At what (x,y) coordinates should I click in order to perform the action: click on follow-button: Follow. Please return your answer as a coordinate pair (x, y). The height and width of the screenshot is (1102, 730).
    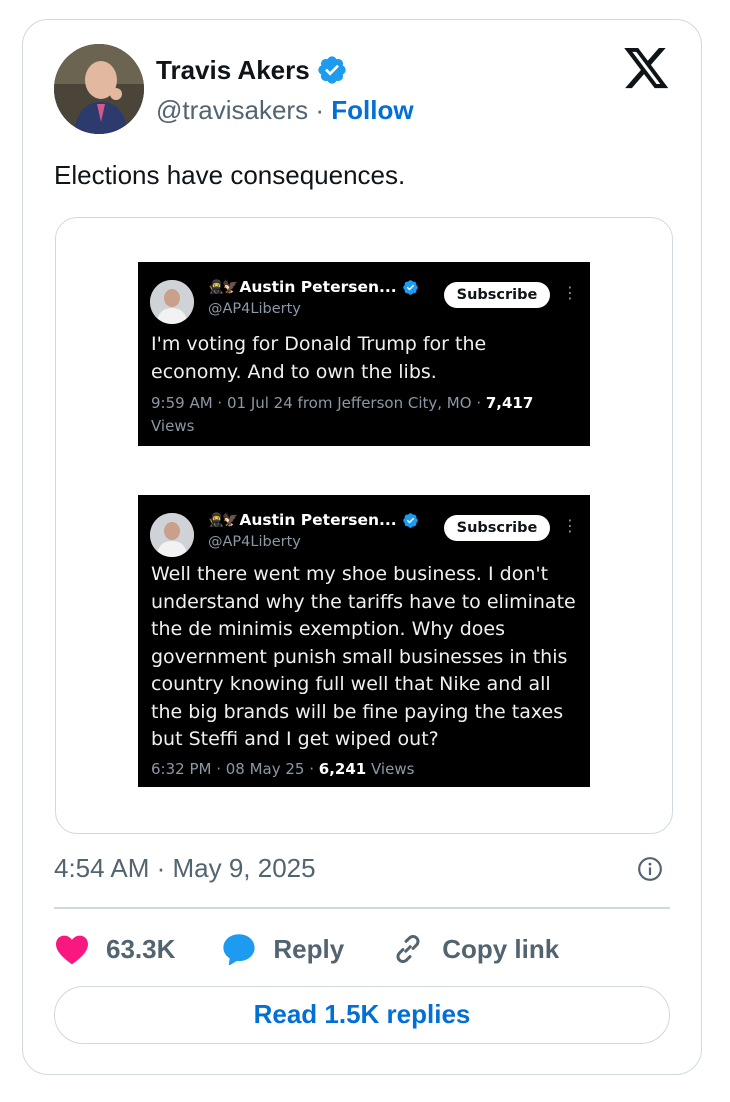
    Looking at the image, I should click on (372, 110).